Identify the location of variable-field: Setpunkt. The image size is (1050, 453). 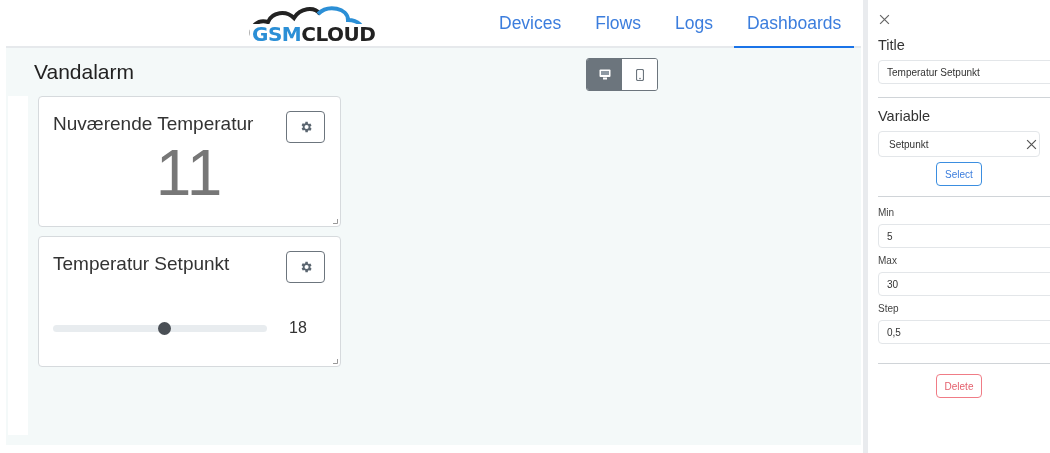
(959, 144).